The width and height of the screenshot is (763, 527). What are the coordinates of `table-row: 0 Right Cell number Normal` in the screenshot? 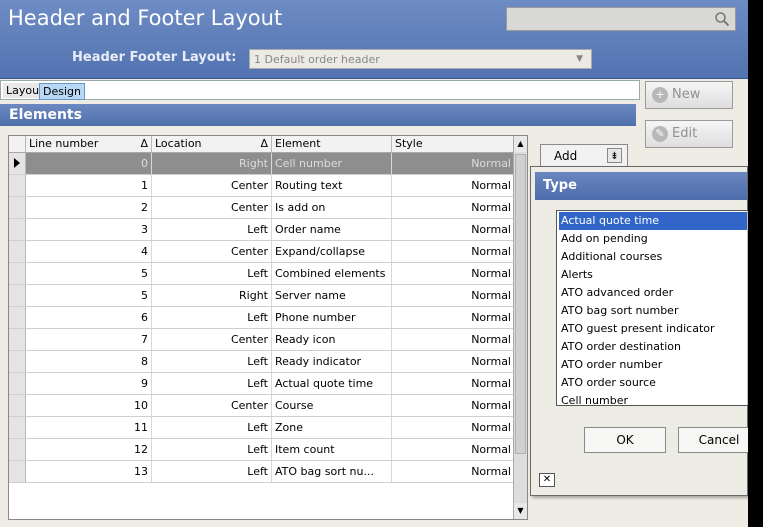 It's located at (264, 164).